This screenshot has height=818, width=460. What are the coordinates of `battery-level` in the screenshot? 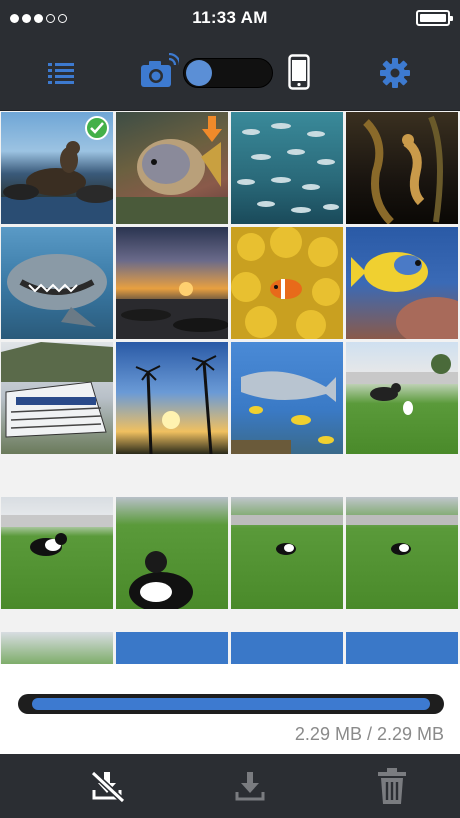 It's located at (433, 18).